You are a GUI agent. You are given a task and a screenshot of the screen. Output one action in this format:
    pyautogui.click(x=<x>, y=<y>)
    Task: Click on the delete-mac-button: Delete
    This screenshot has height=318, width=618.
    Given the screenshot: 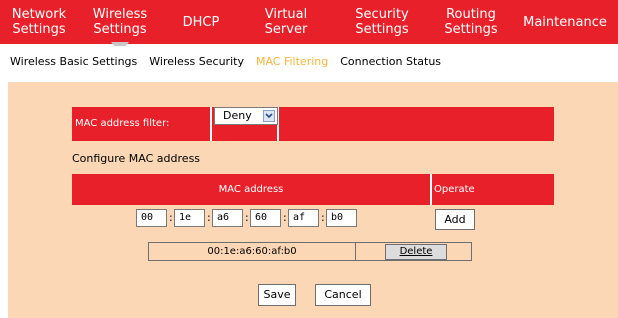 What is the action you would take?
    pyautogui.click(x=416, y=252)
    